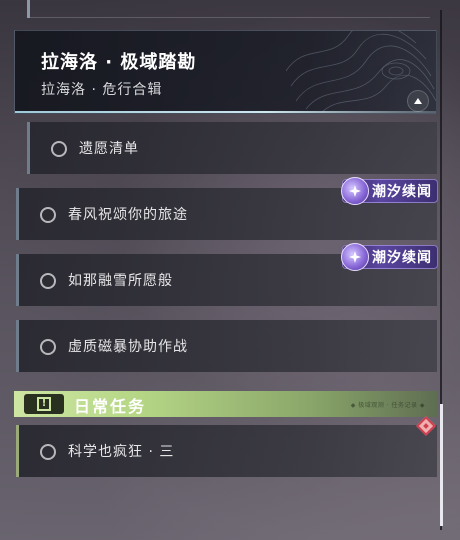  What do you see at coordinates (110, 406) in the screenshot?
I see `daily-title: 日常任务` at bounding box center [110, 406].